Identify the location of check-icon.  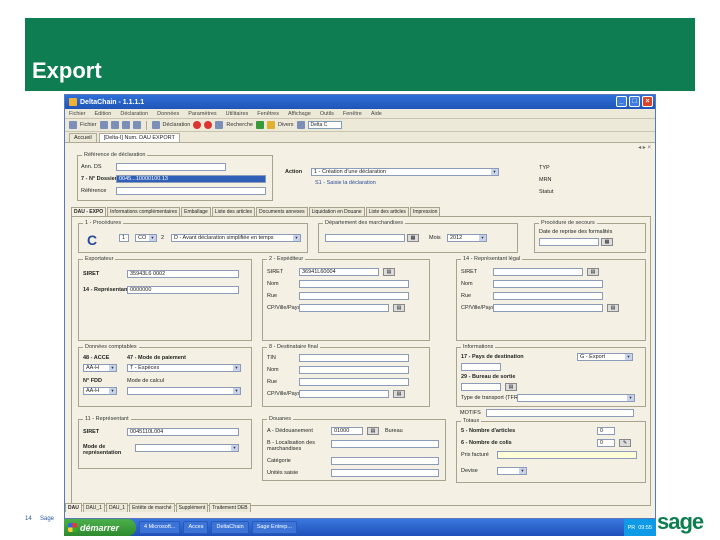
(259, 125).